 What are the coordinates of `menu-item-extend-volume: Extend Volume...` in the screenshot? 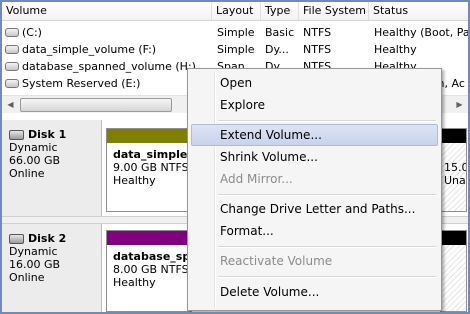 It's located at (314, 135).